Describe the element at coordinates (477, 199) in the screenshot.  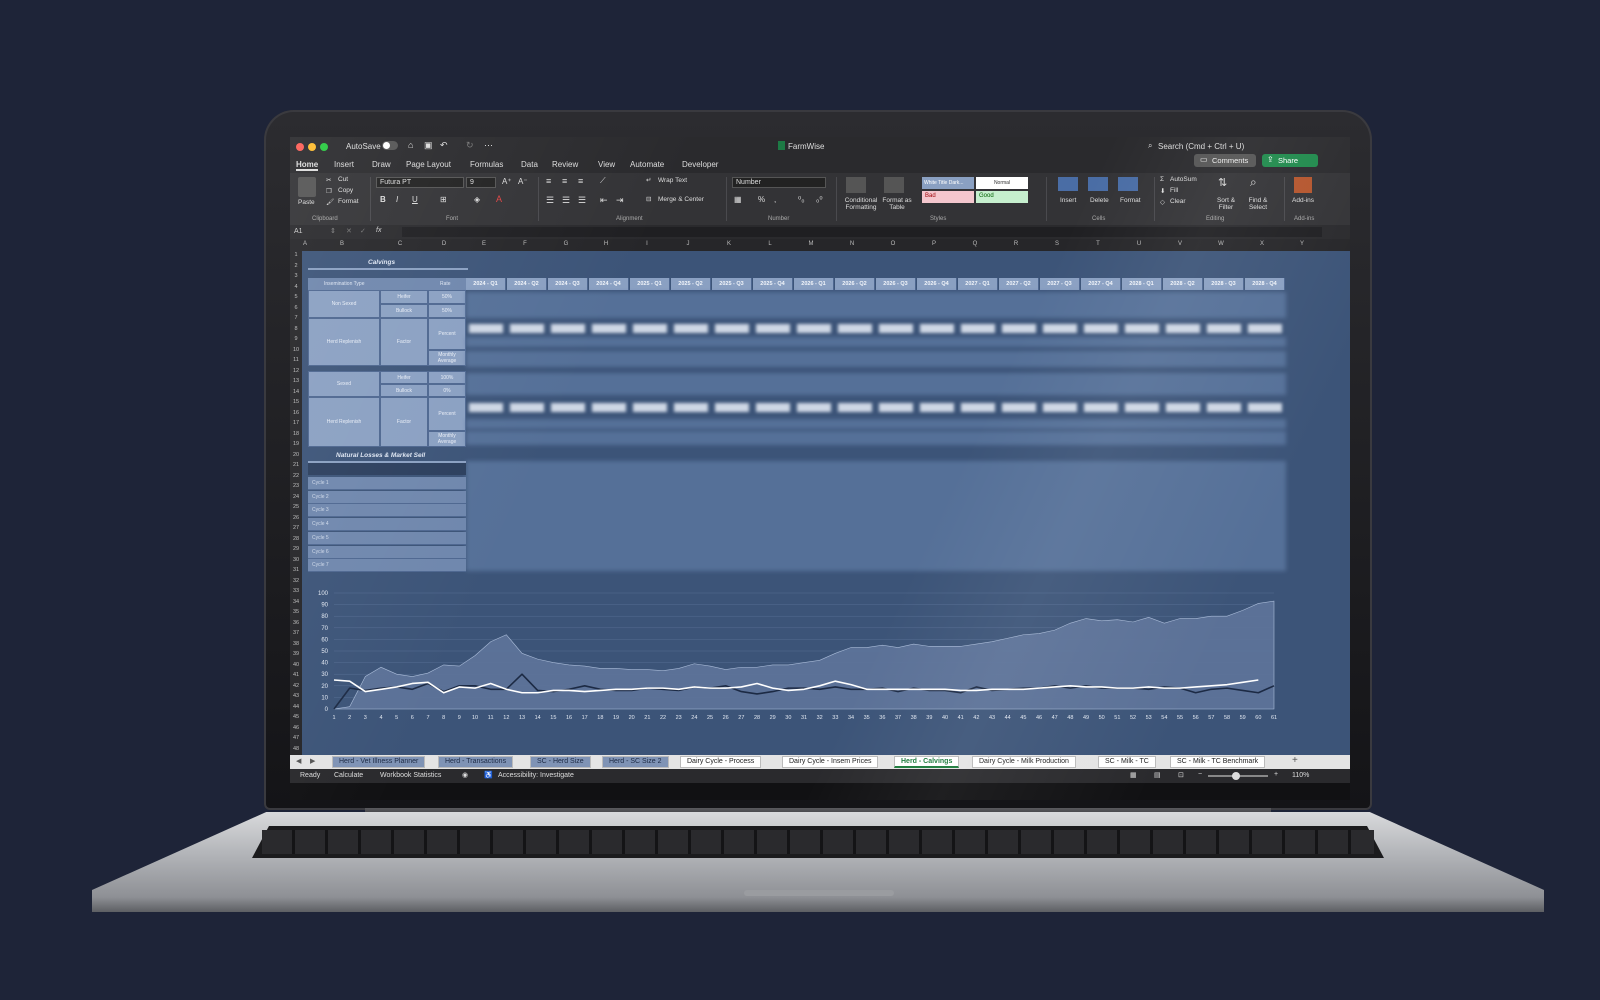
I see `fill-color-icon: ◈` at that location.